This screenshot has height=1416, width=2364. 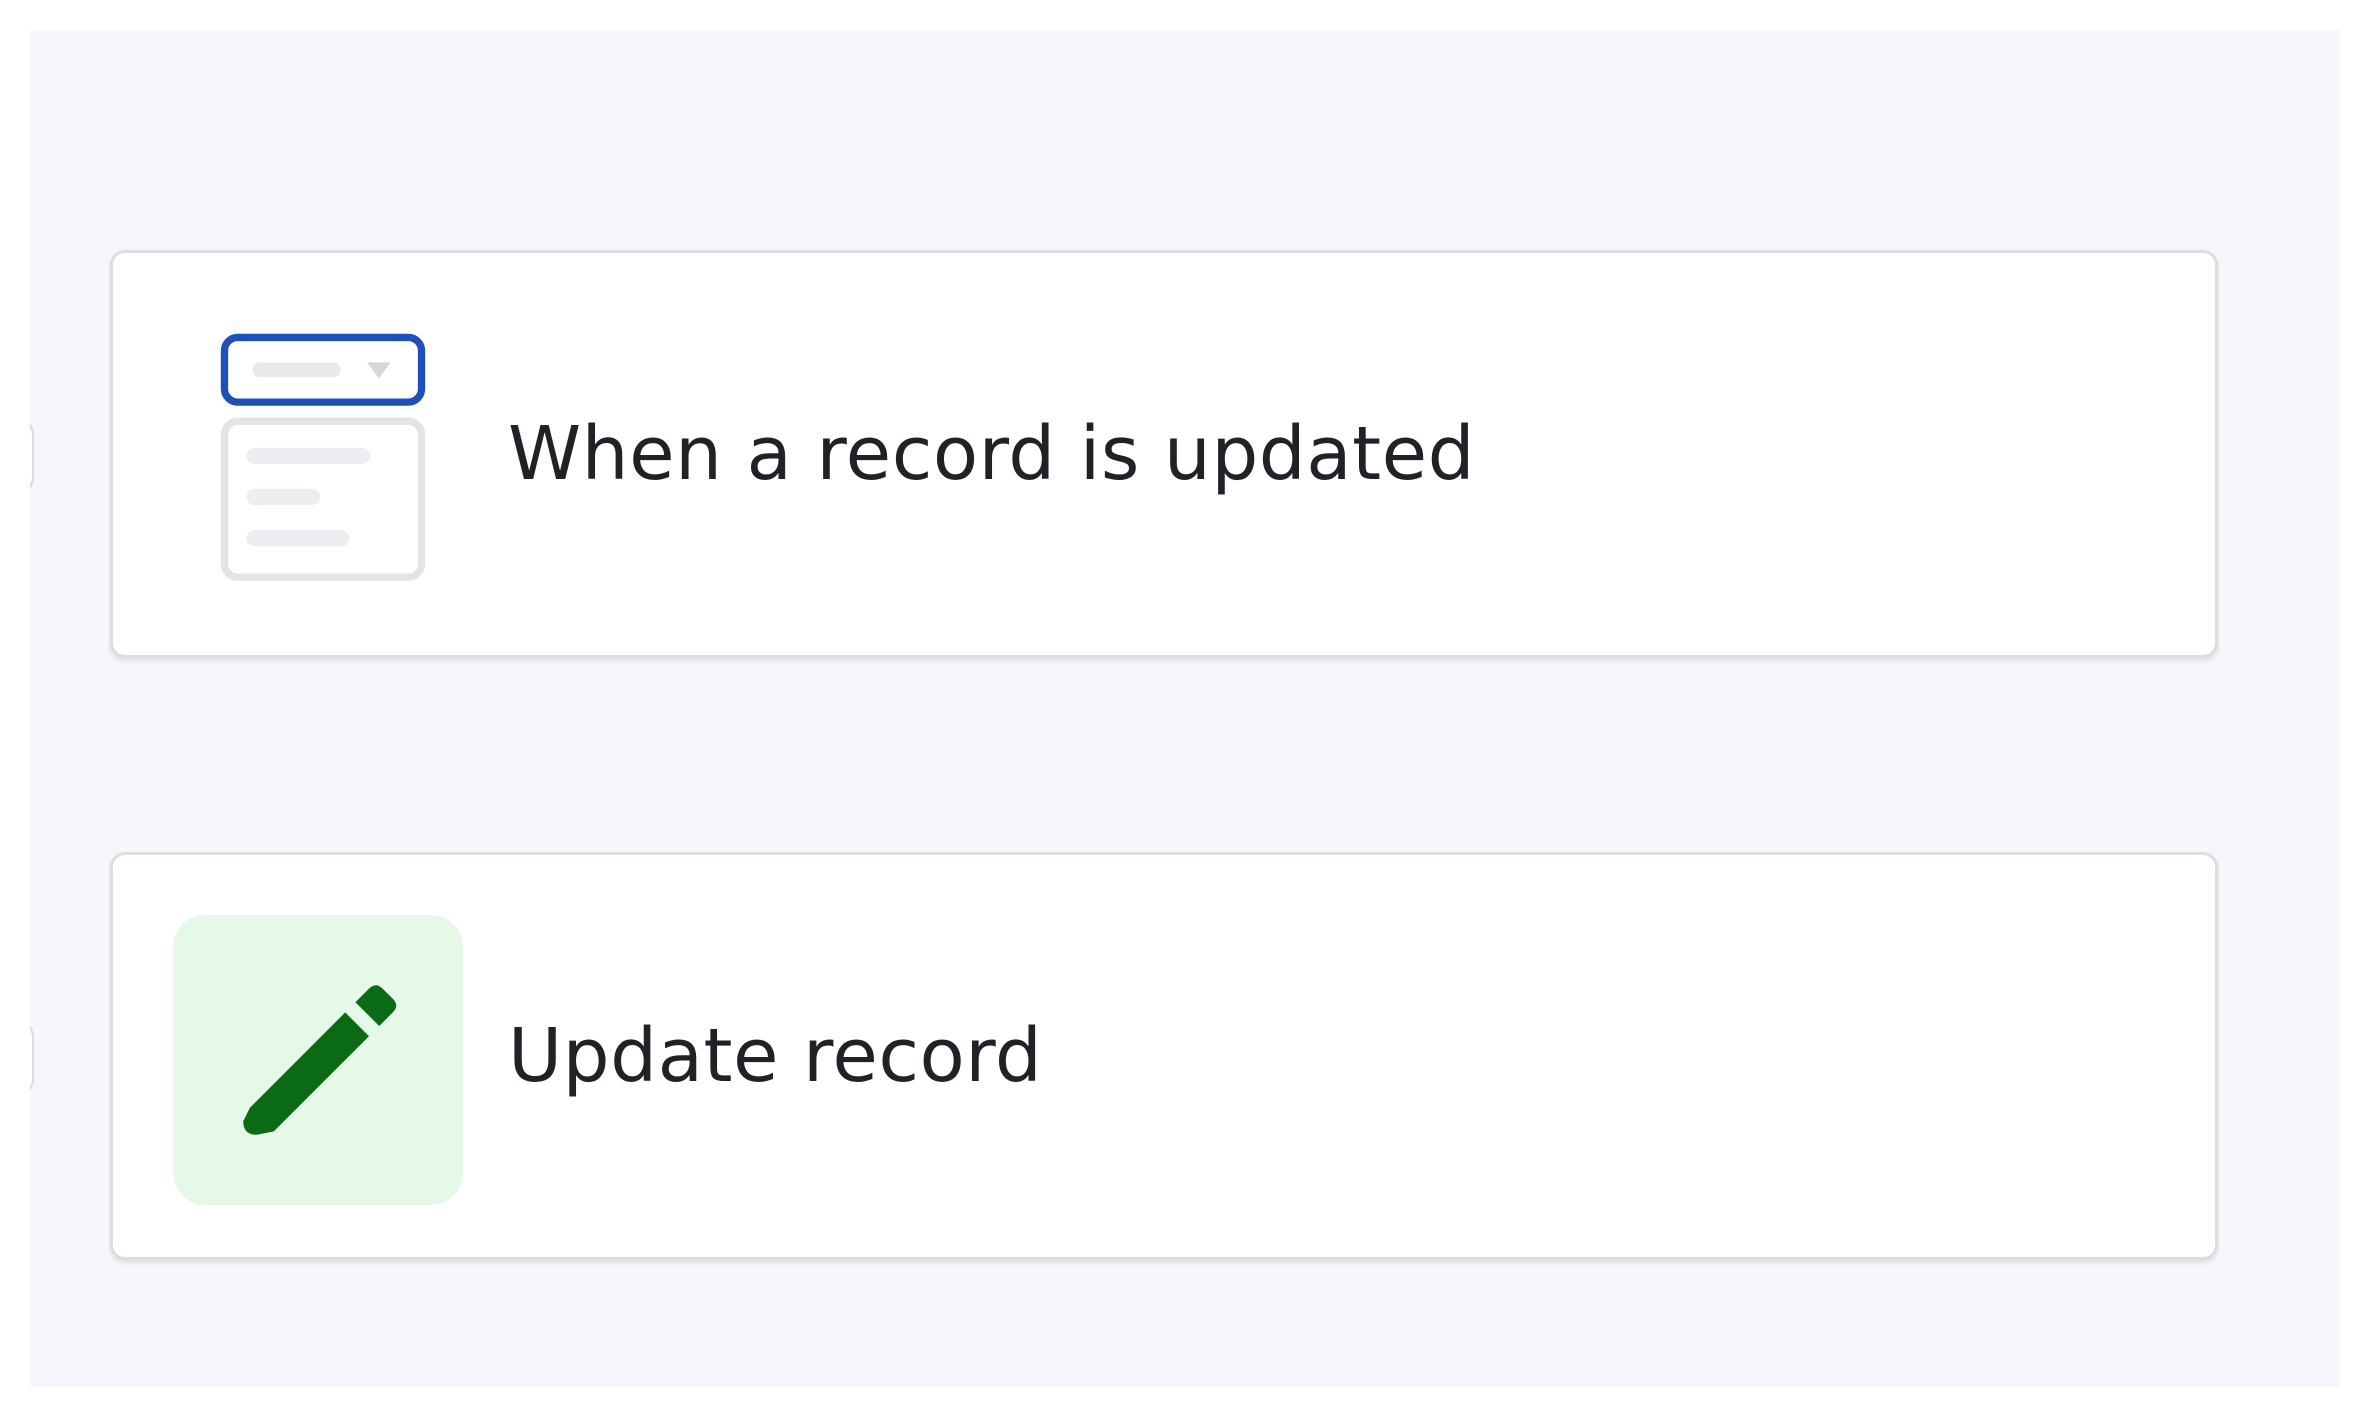 What do you see at coordinates (32, 1058) in the screenshot?
I see `action-connector-handle` at bounding box center [32, 1058].